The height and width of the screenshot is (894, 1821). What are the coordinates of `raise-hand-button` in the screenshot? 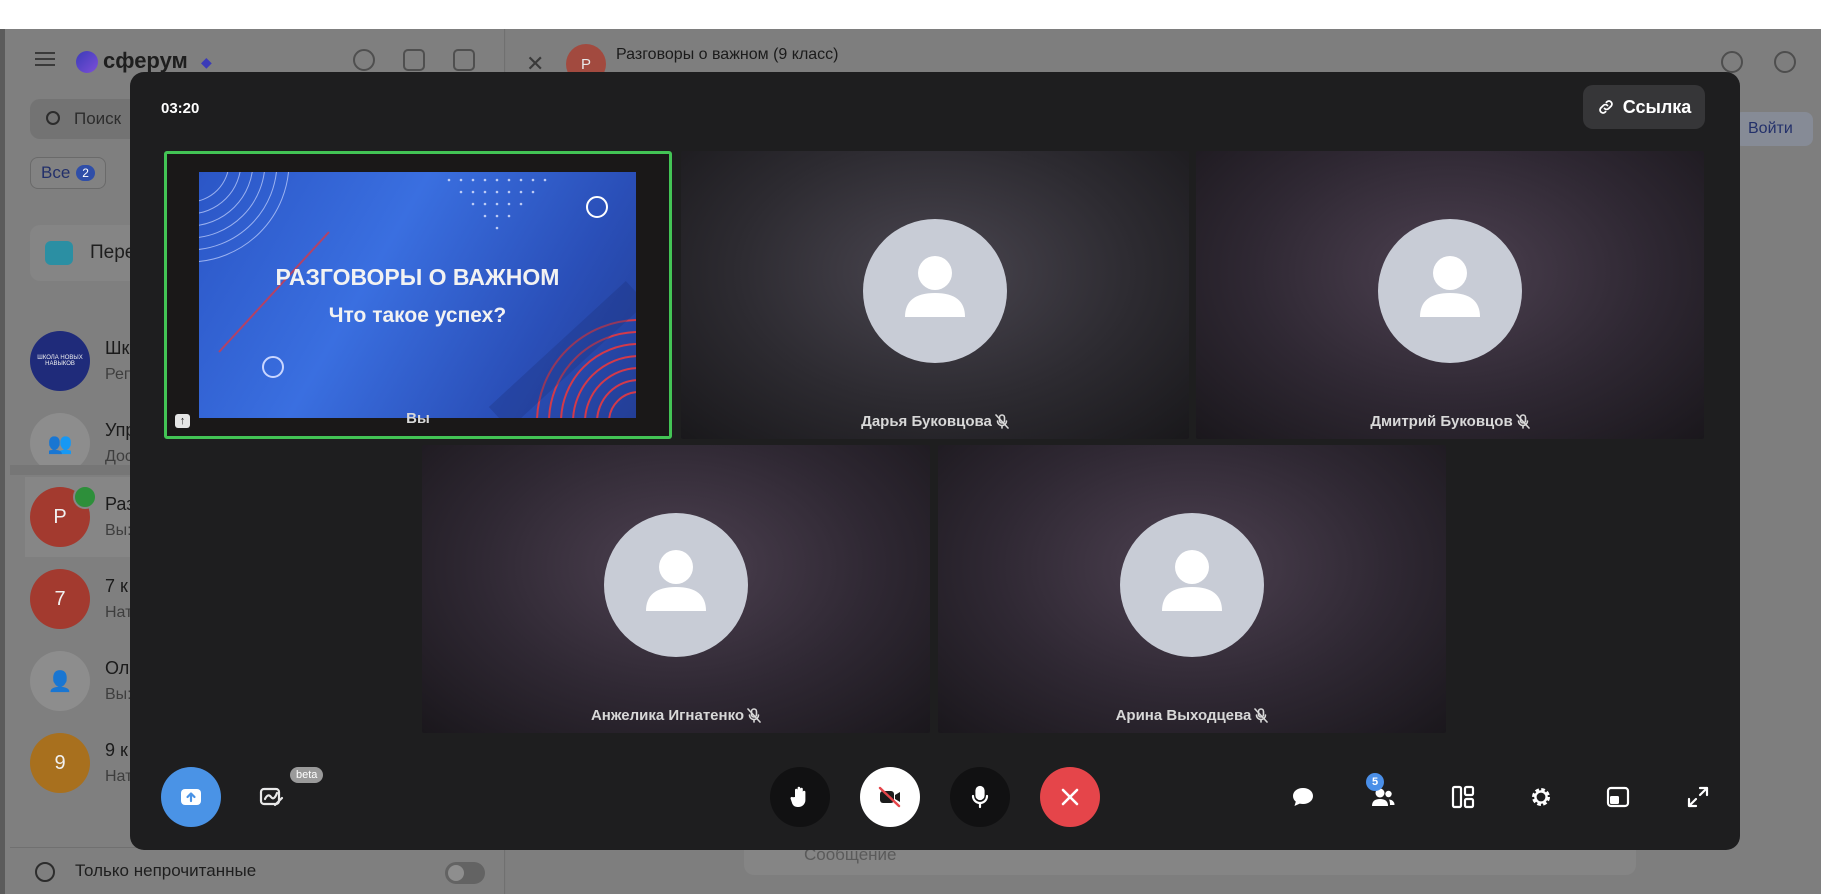 It's located at (800, 797).